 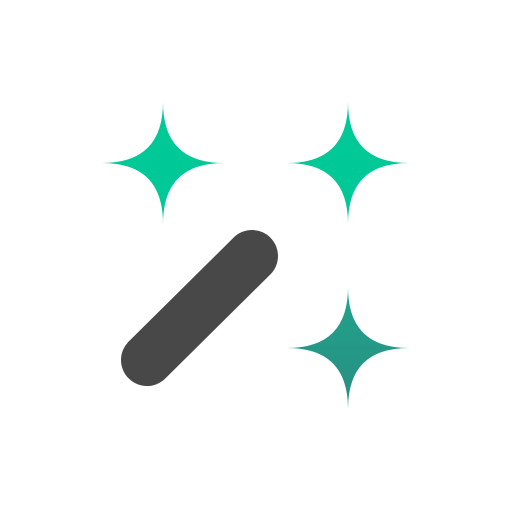 What do you see at coordinates (199, 308) in the screenshot?
I see `wand-icon` at bounding box center [199, 308].